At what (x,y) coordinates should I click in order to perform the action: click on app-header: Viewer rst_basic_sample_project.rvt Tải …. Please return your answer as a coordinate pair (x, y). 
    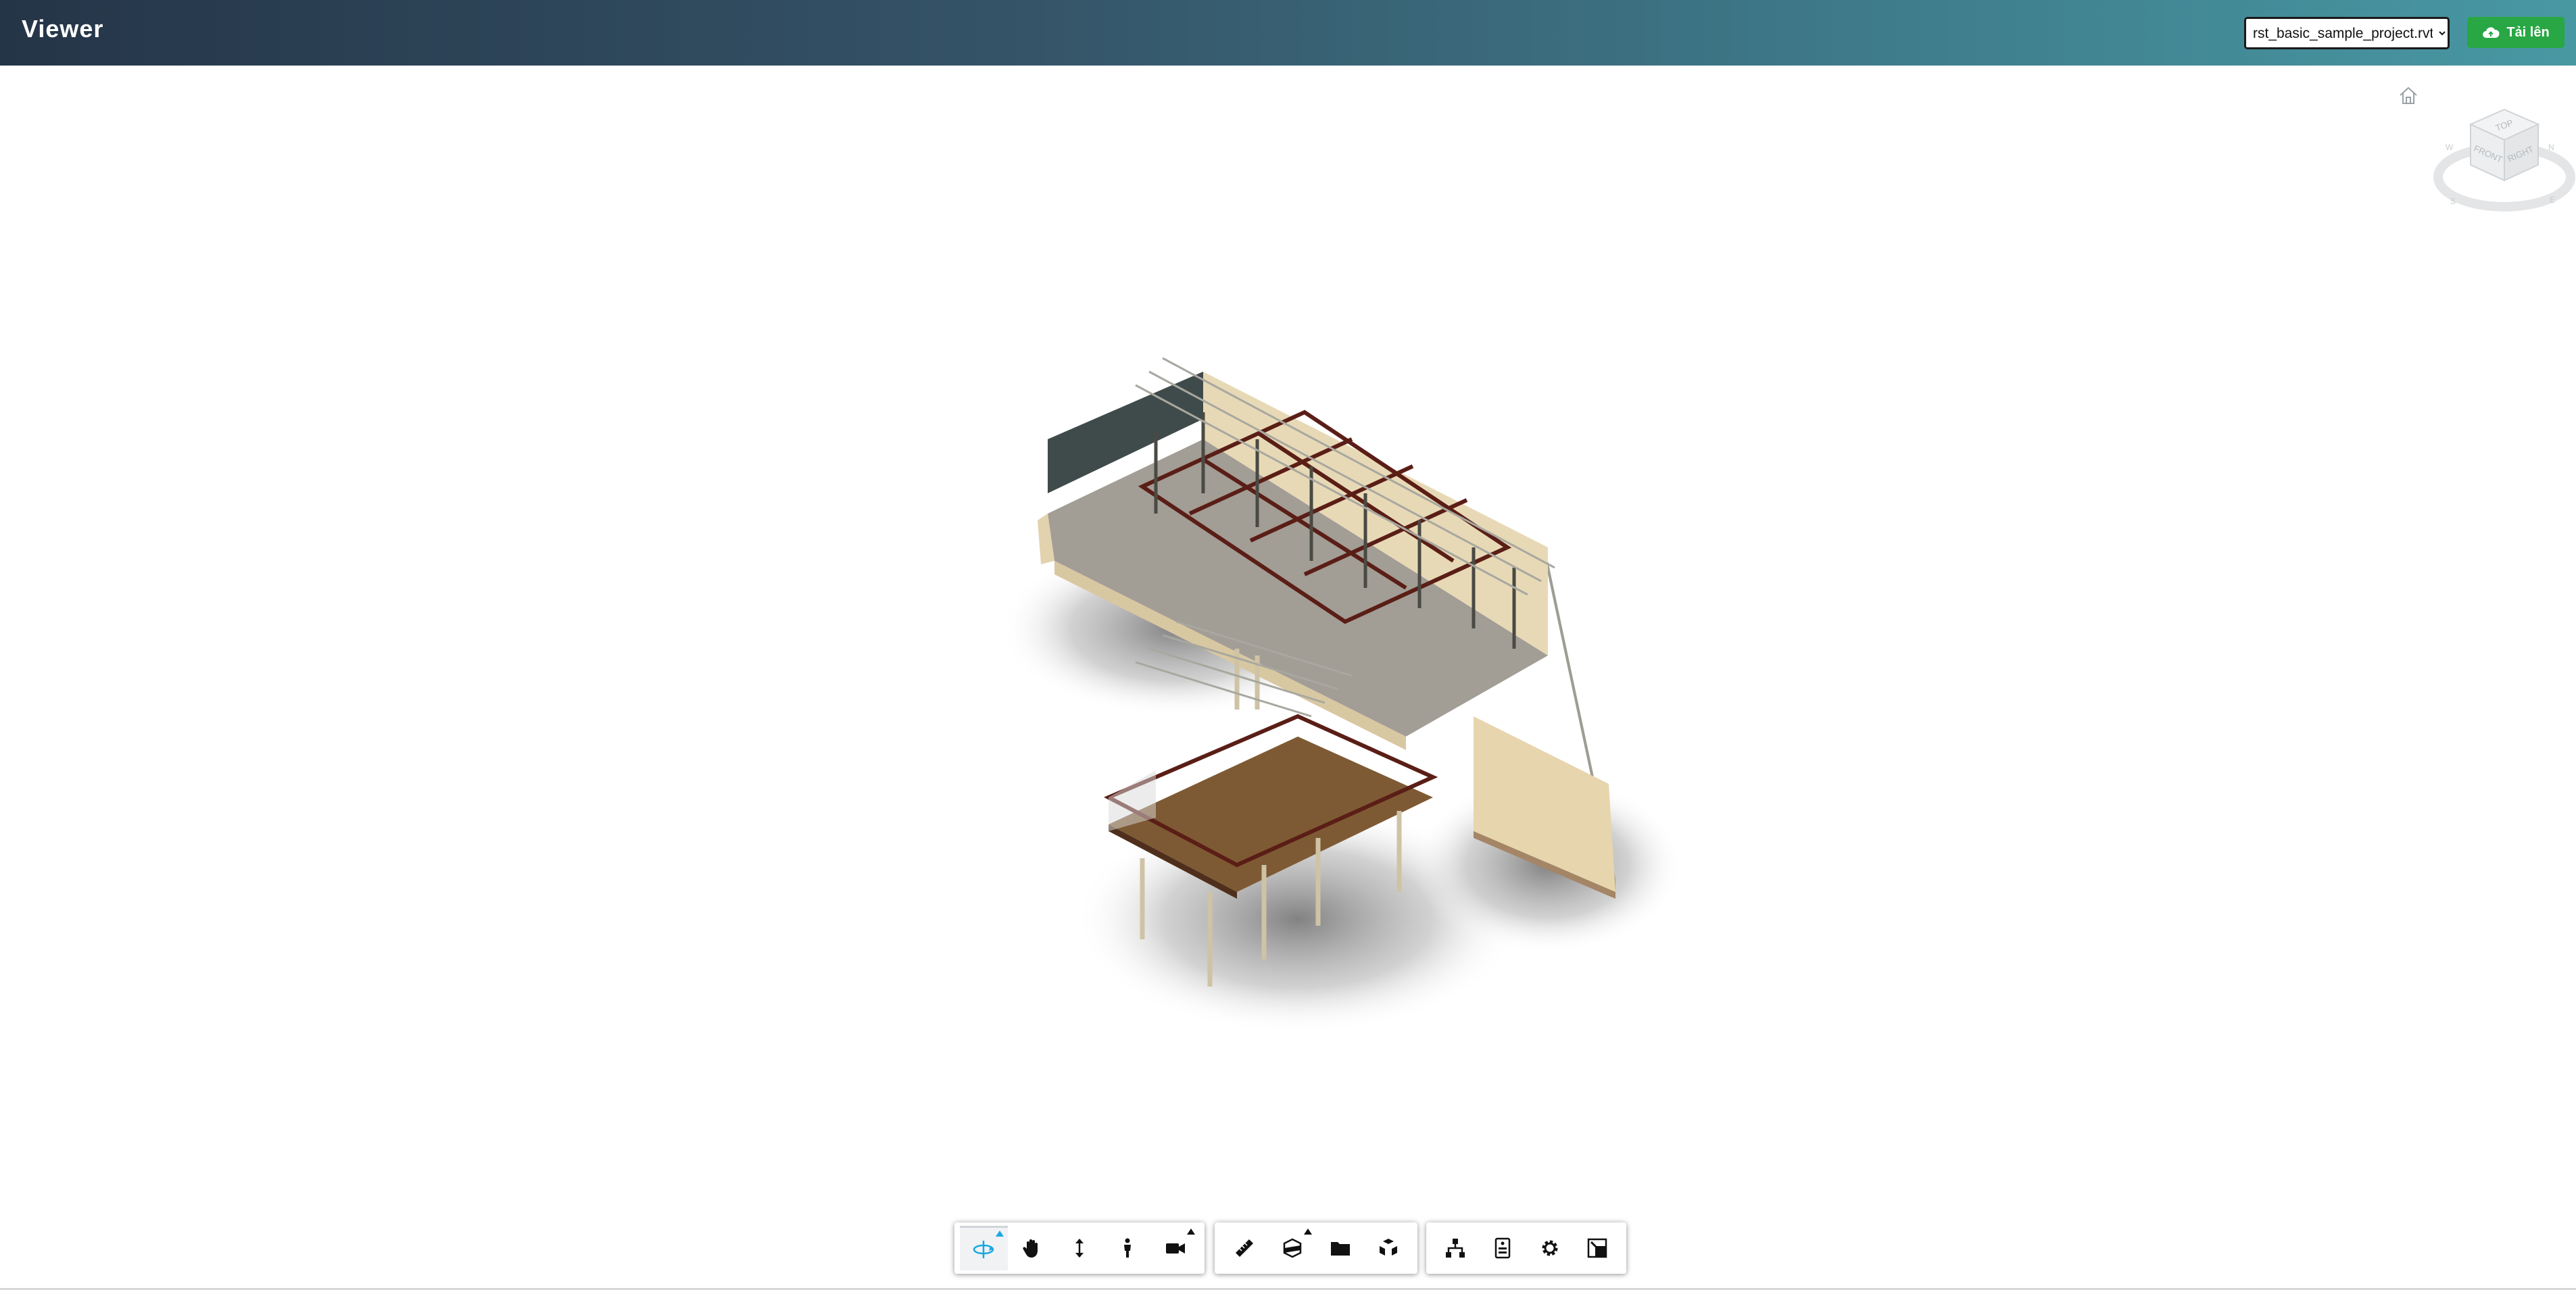
    Looking at the image, I should click on (1288, 33).